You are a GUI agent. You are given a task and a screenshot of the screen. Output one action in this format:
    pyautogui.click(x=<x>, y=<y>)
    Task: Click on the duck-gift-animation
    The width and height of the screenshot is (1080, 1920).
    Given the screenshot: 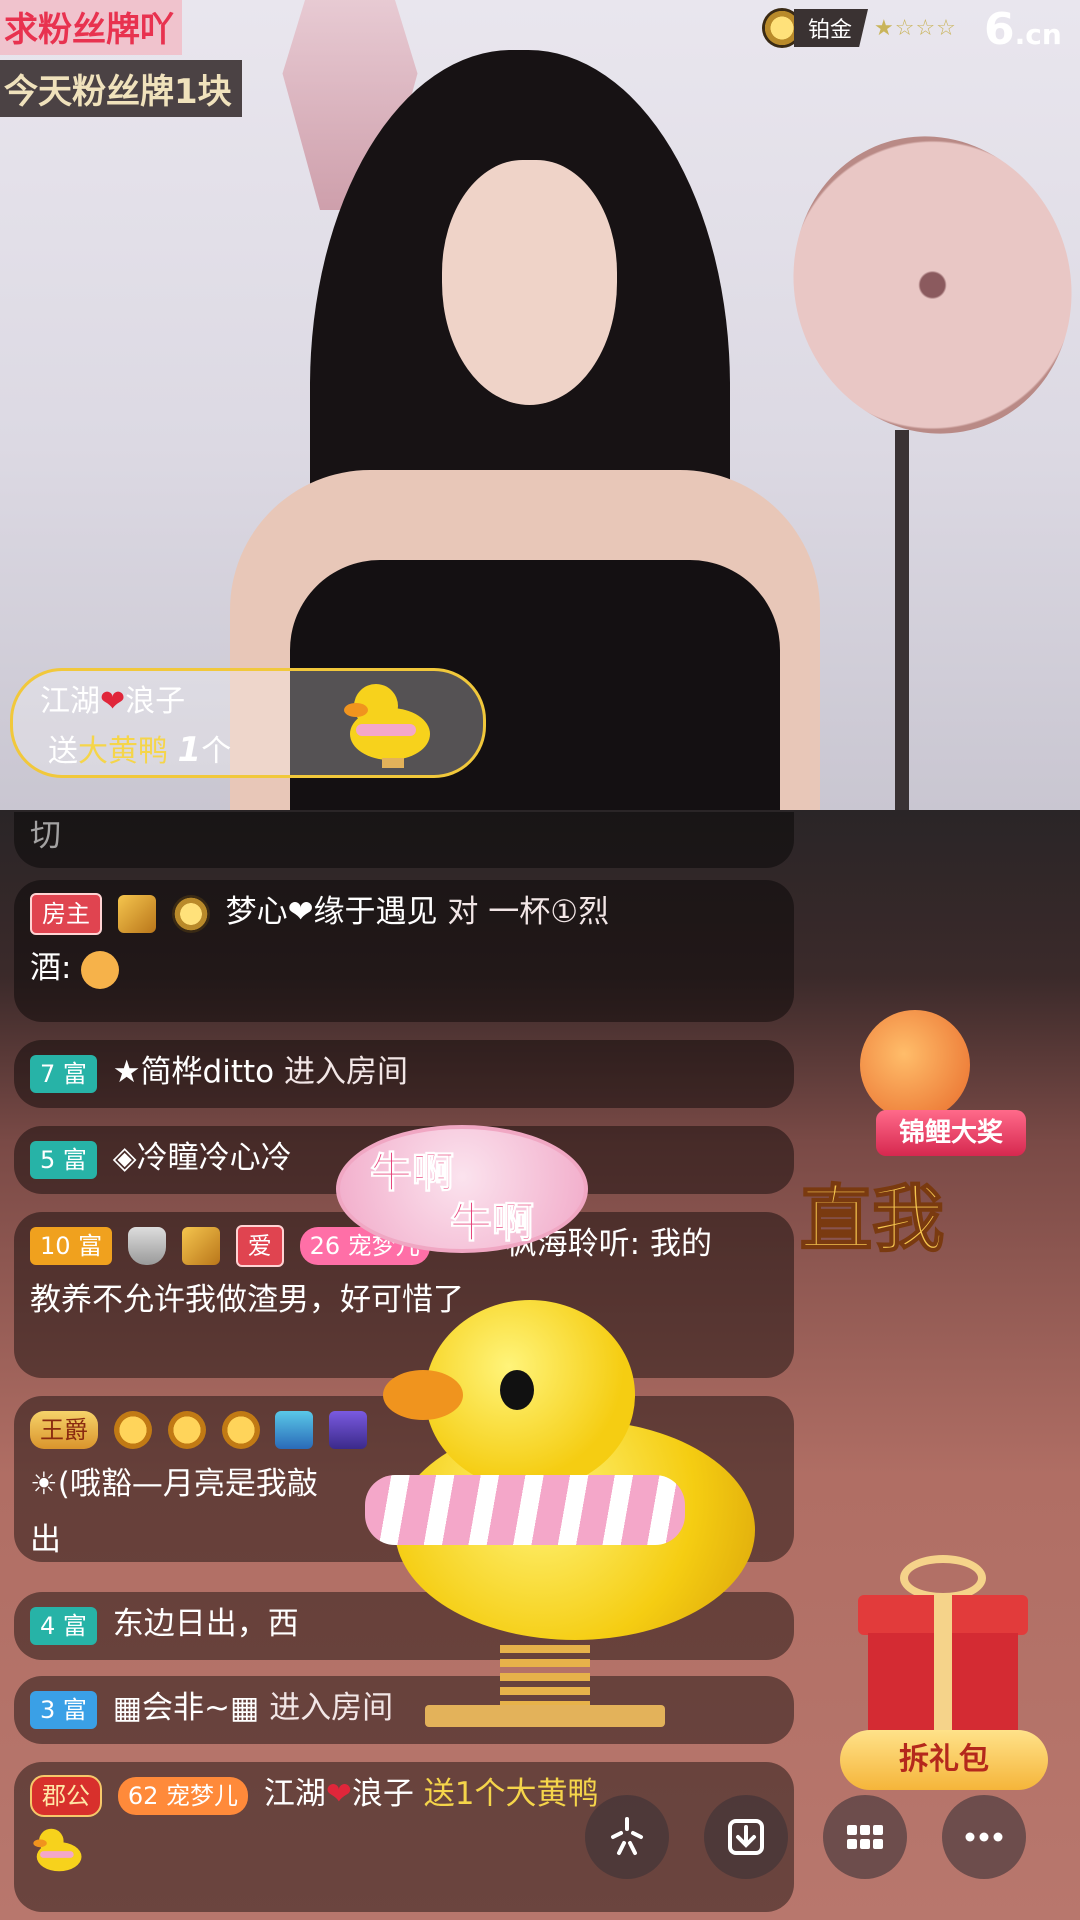 What is the action you would take?
    pyautogui.click(x=575, y=1515)
    